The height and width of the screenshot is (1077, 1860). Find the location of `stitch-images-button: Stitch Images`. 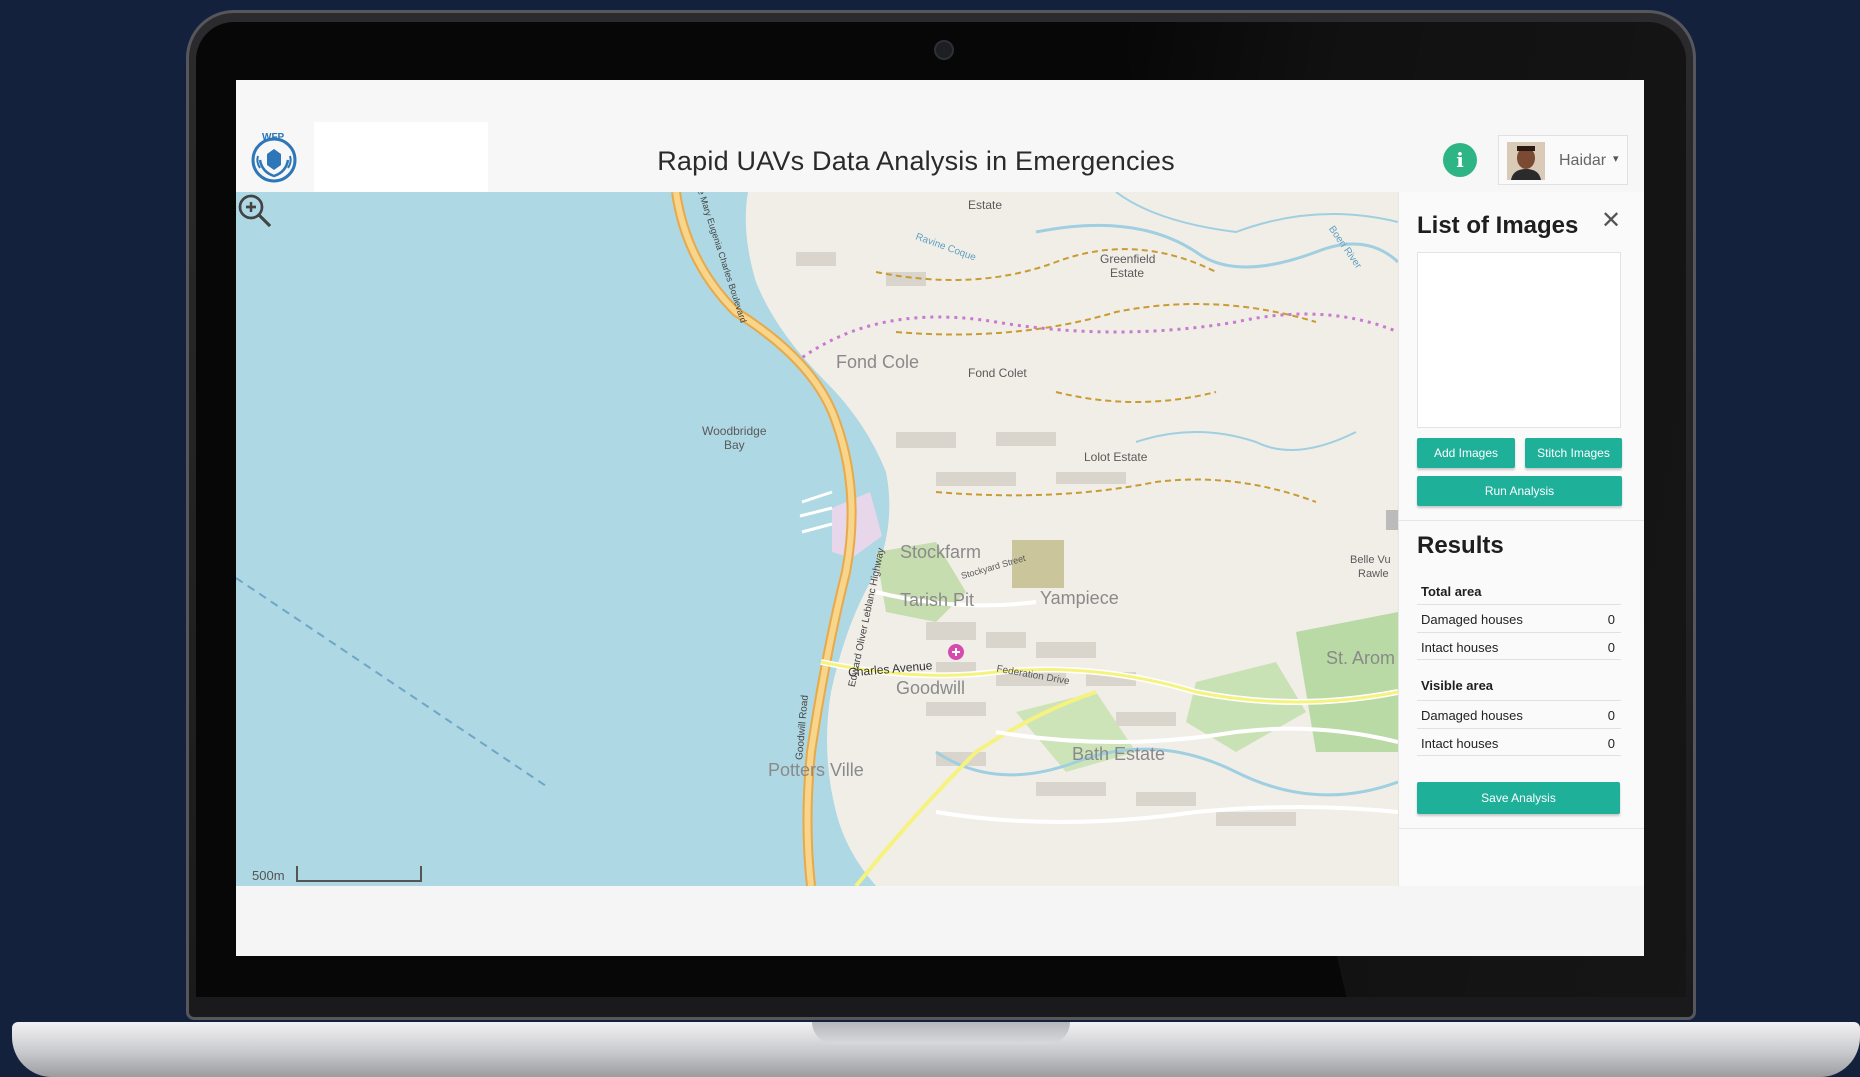

stitch-images-button: Stitch Images is located at coordinates (1573, 453).